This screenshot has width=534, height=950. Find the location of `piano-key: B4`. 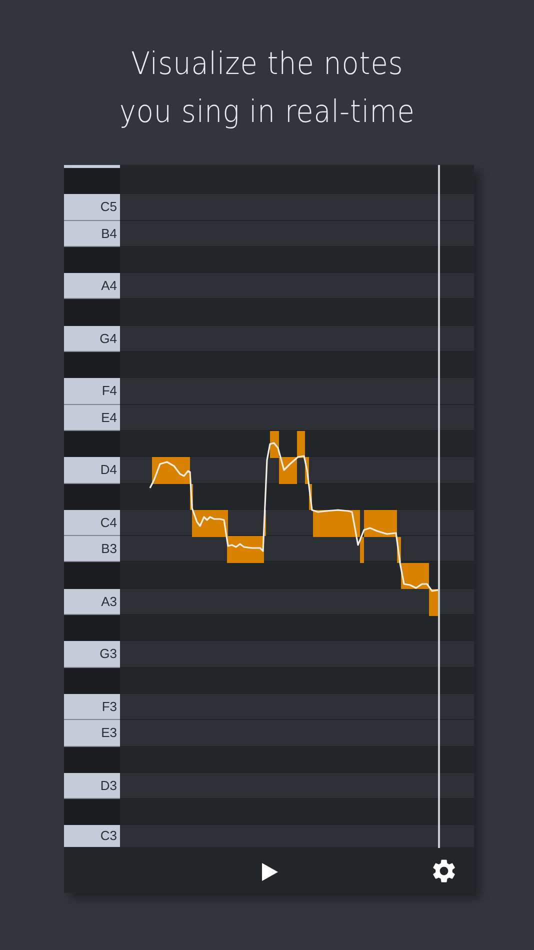

piano-key: B4 is located at coordinates (92, 233).